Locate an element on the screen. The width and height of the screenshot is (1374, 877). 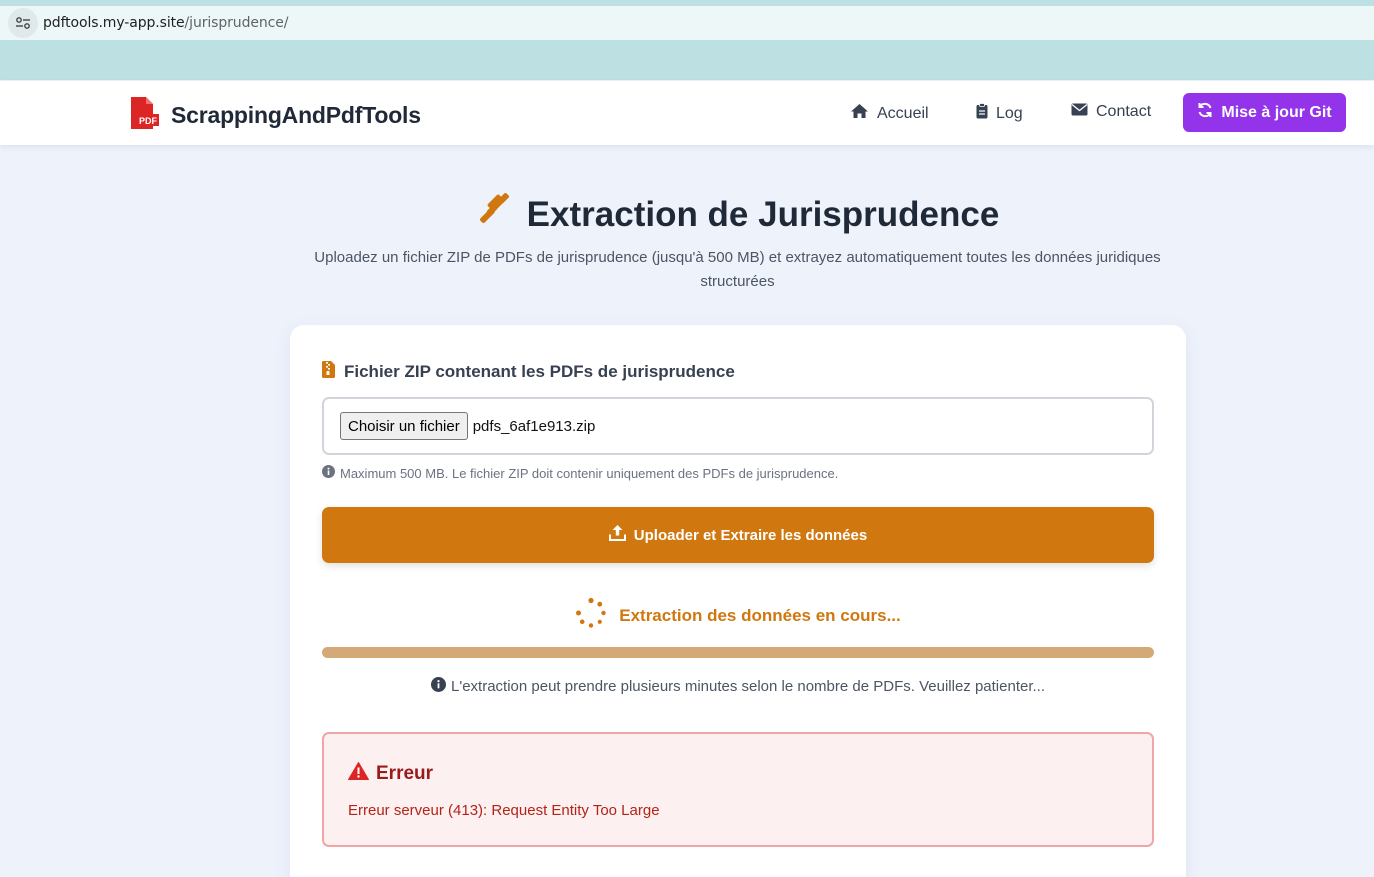
nav-link-contact: Contact is located at coordinates (1111, 112).